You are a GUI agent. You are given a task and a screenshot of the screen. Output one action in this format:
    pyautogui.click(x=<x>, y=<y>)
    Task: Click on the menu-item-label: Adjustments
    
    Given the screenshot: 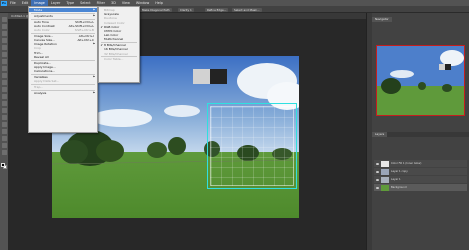 What is the action you would take?
    pyautogui.click(x=43, y=15)
    